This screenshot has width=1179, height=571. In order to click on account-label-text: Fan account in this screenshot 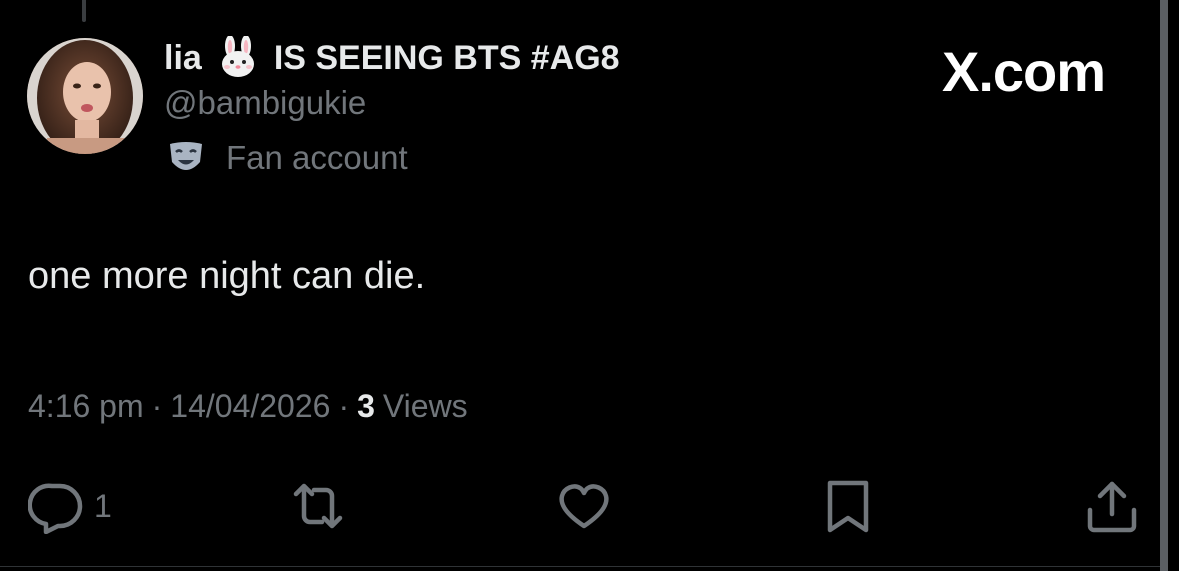, I will do `click(317, 157)`.